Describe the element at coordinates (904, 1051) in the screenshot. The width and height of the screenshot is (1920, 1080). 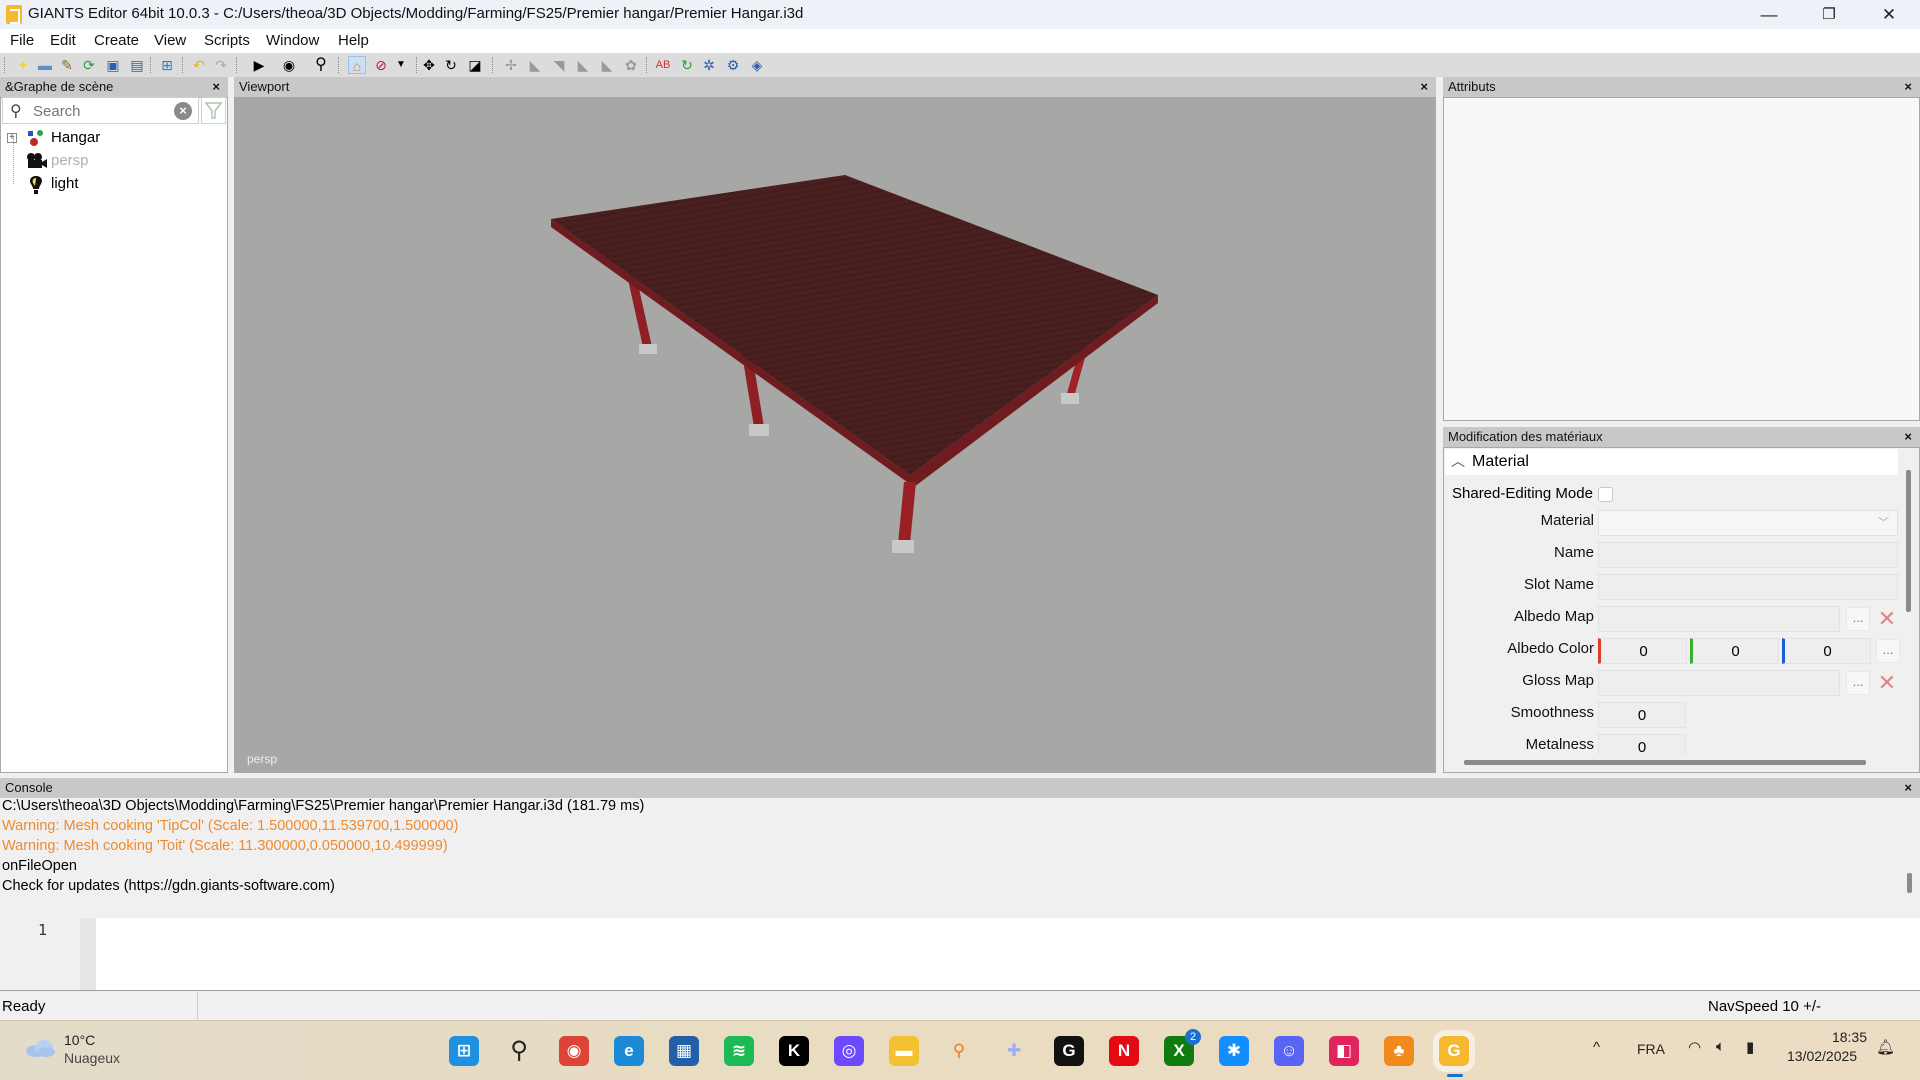
I see `taskbar-app-file-explorer: ▬` at that location.